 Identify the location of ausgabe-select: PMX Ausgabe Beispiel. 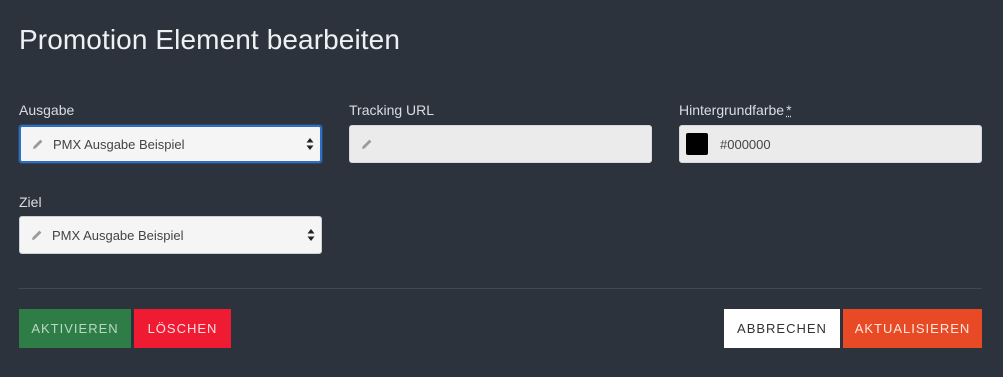
(170, 144).